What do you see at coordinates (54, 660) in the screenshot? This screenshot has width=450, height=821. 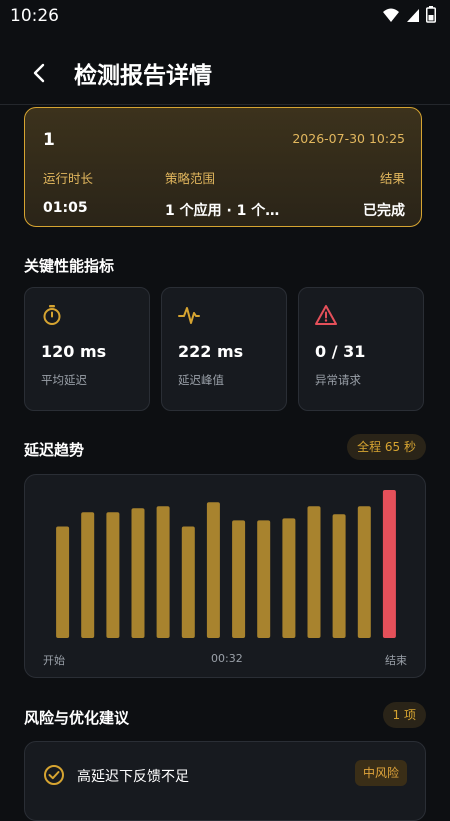 I see `x-tick-label: 开始` at bounding box center [54, 660].